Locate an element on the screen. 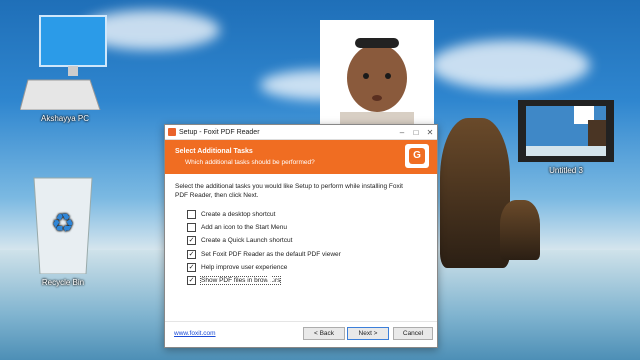 This screenshot has height=360, width=640. video-thumbnail-icon is located at coordinates (566, 131).